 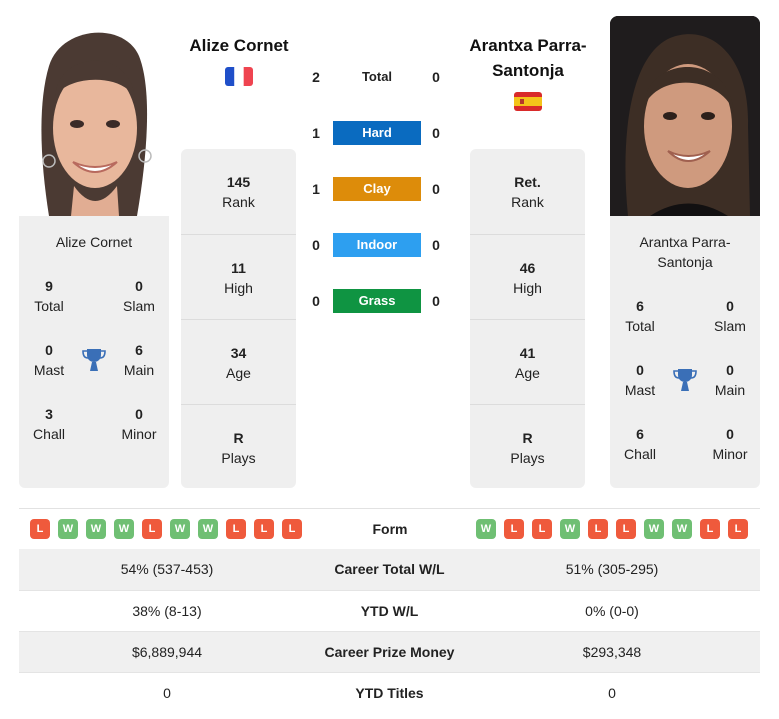 I want to click on row-label: YTD W/L, so click(x=389, y=611).